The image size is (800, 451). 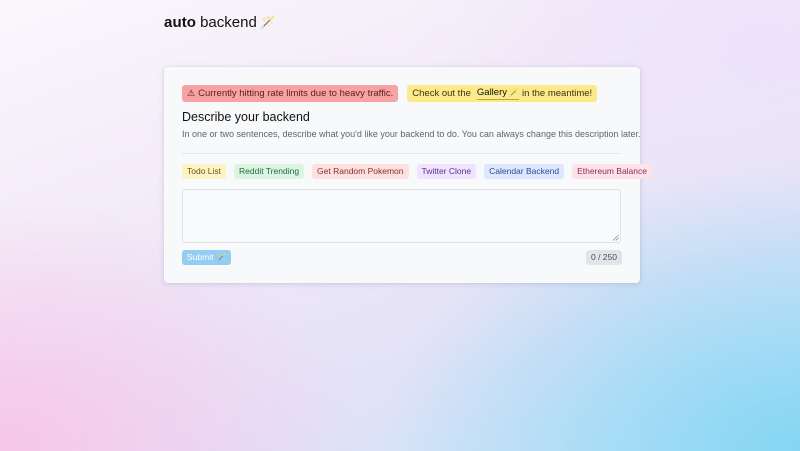 I want to click on example-chip-ethereum-balance: Ethereum Balance, so click(x=612, y=171).